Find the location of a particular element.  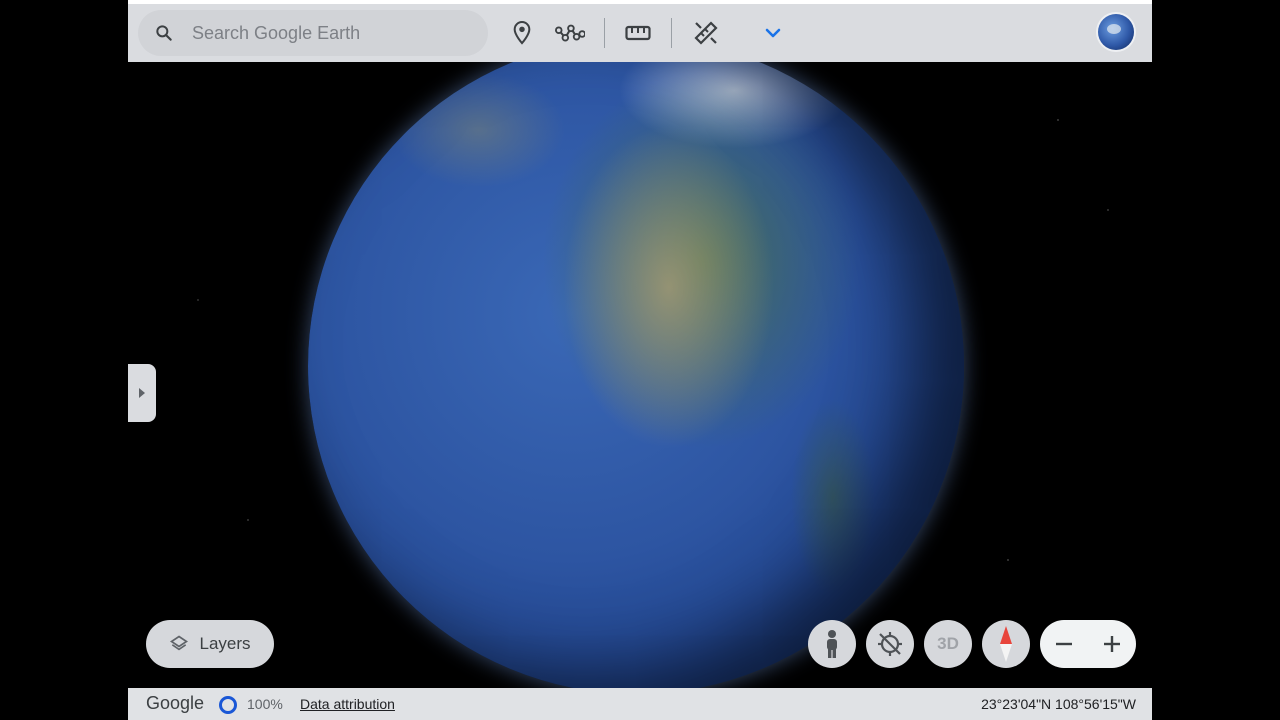

search-box is located at coordinates (313, 33).